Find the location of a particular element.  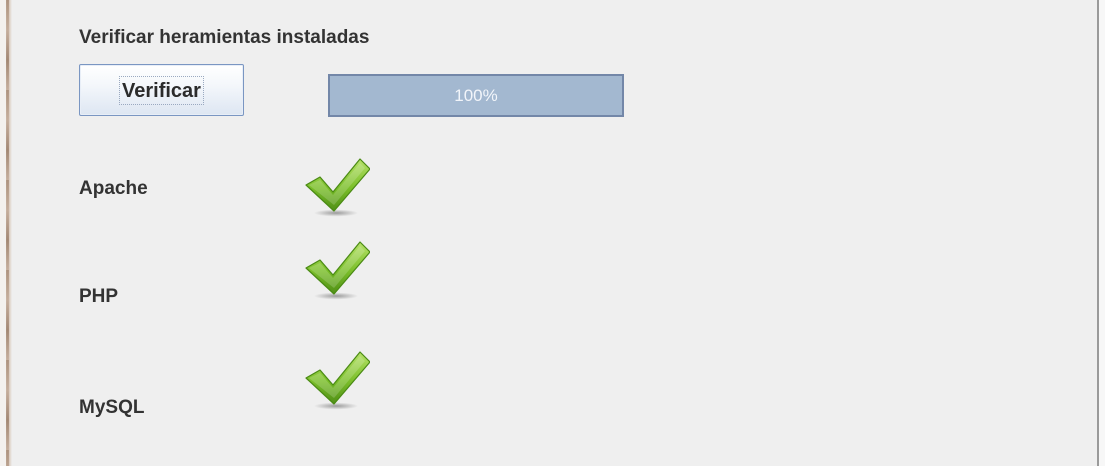

progress-bar: 100% is located at coordinates (476, 95).